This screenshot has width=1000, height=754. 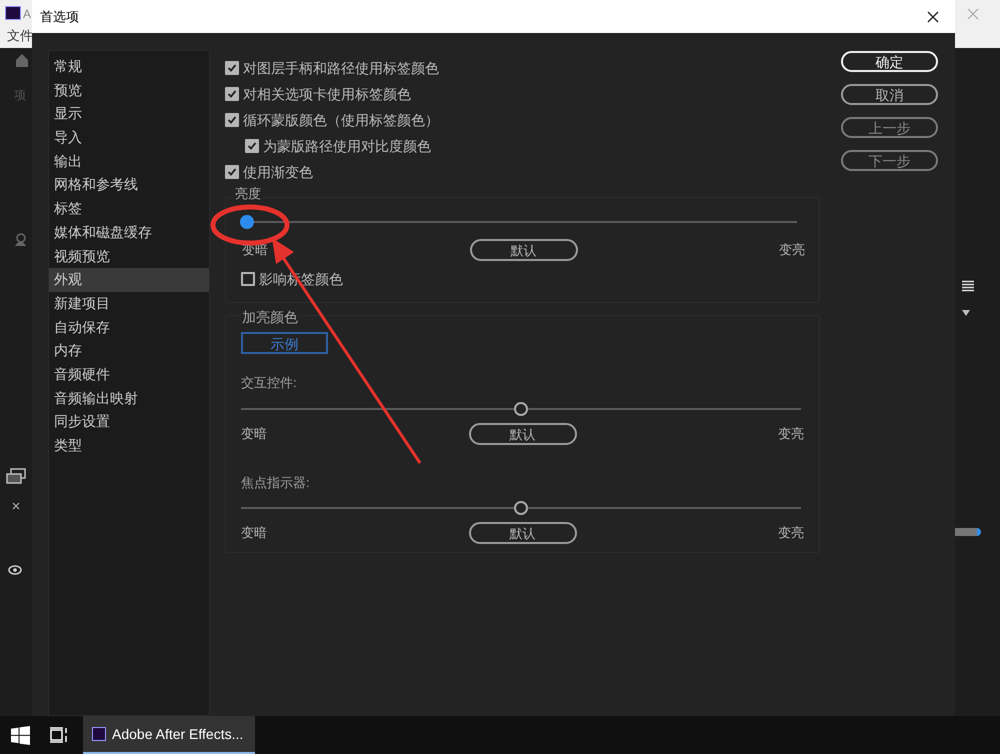 What do you see at coordinates (341, 68) in the screenshot?
I see `checkbox-label: 对图层手柄和路径使用标签颜色` at bounding box center [341, 68].